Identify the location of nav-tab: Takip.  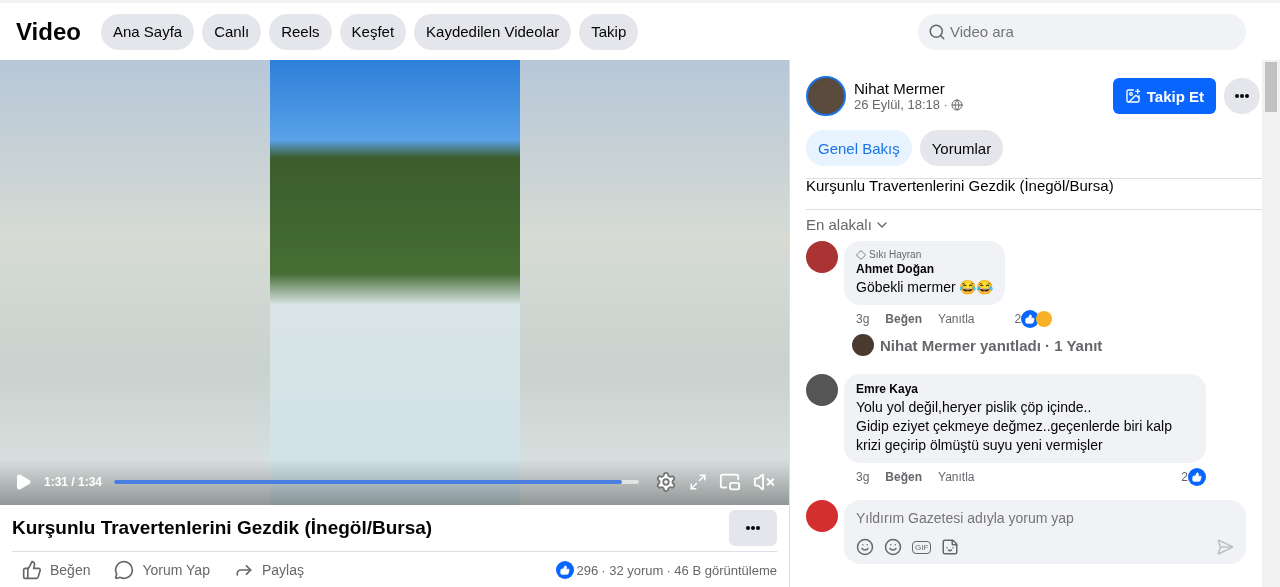
(609, 31).